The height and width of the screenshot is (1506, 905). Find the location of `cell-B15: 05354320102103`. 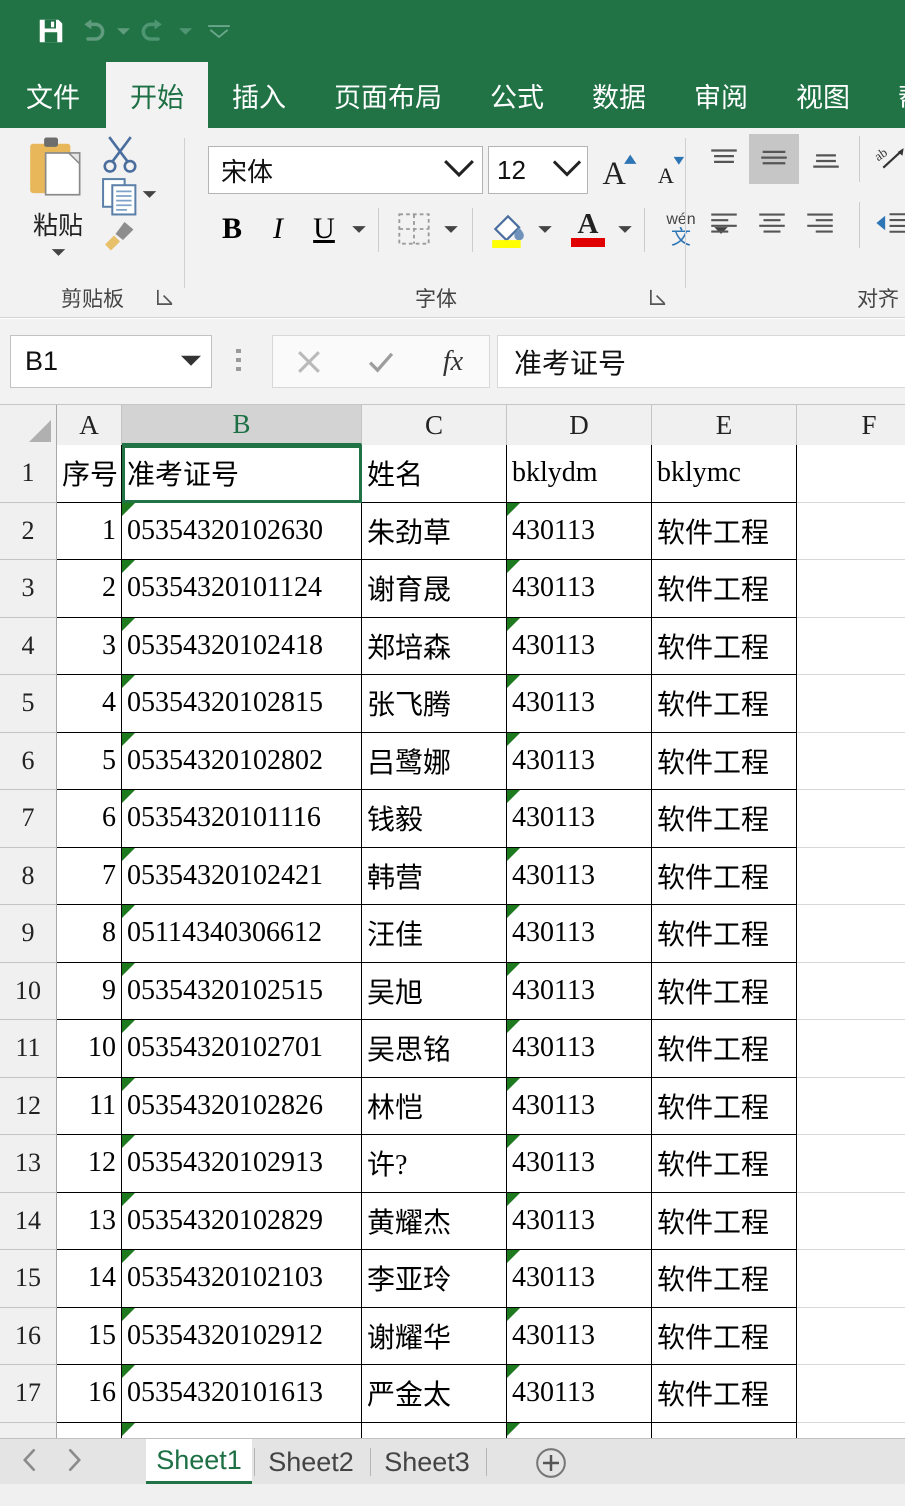

cell-B15: 05354320102103 is located at coordinates (242, 1279).